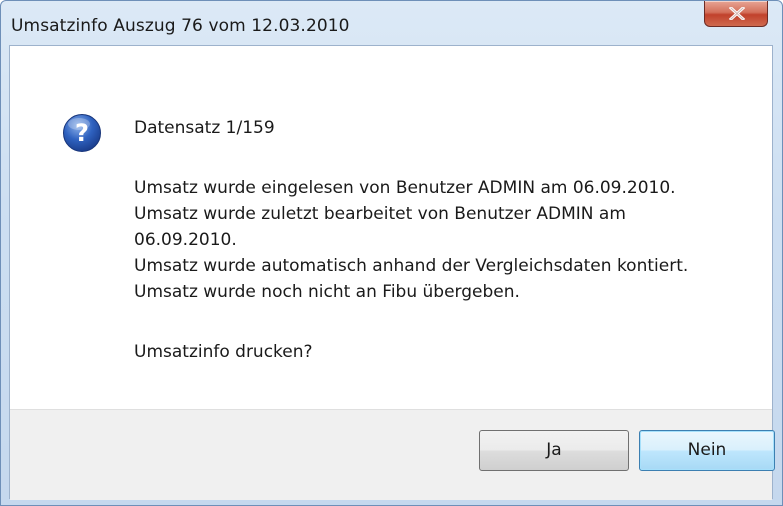 The image size is (783, 506). Describe the element at coordinates (554, 450) in the screenshot. I see `yes-button: Ja` at that location.